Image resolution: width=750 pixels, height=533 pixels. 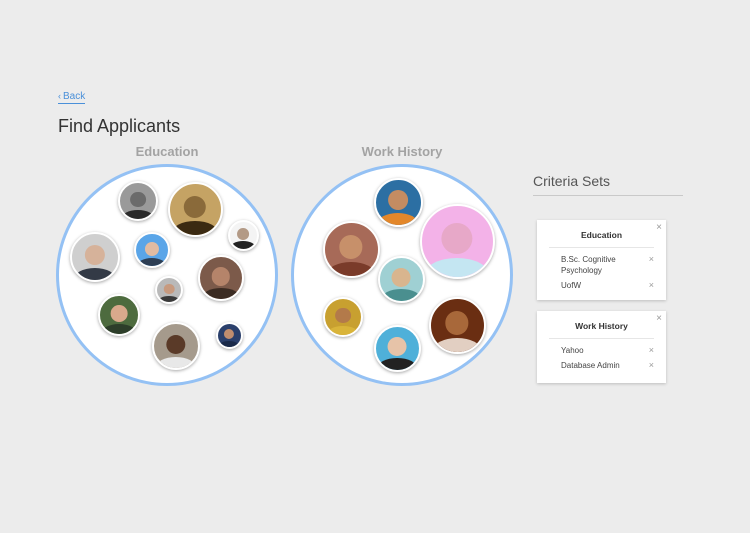 I want to click on criteria-item: Yahoo ×, so click(x=601, y=350).